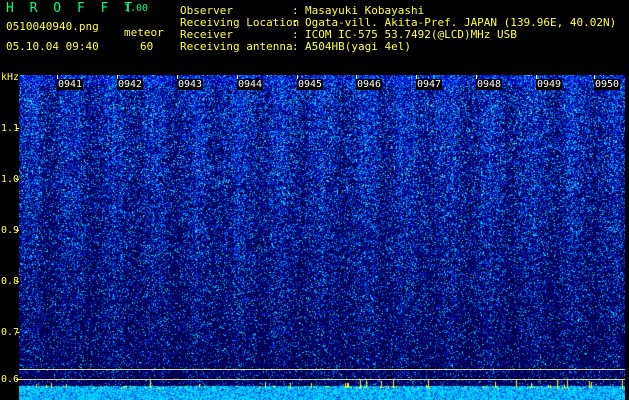 Image resolution: width=629 pixels, height=400 pixels. What do you see at coordinates (136, 8) in the screenshot?
I see `app-version: 1.00` at bounding box center [136, 8].